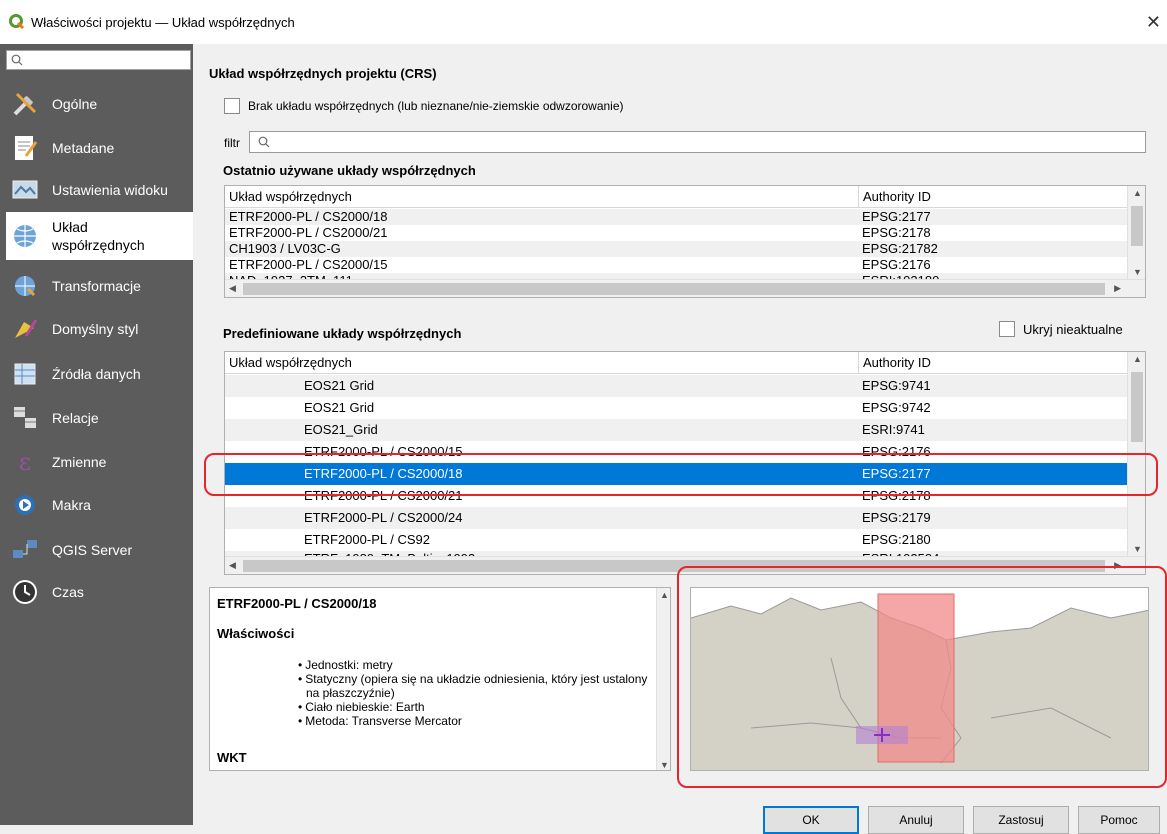 The height and width of the screenshot is (834, 1167). Describe the element at coordinates (99, 505) in the screenshot. I see `sidebar-item-macros: Makra` at that location.